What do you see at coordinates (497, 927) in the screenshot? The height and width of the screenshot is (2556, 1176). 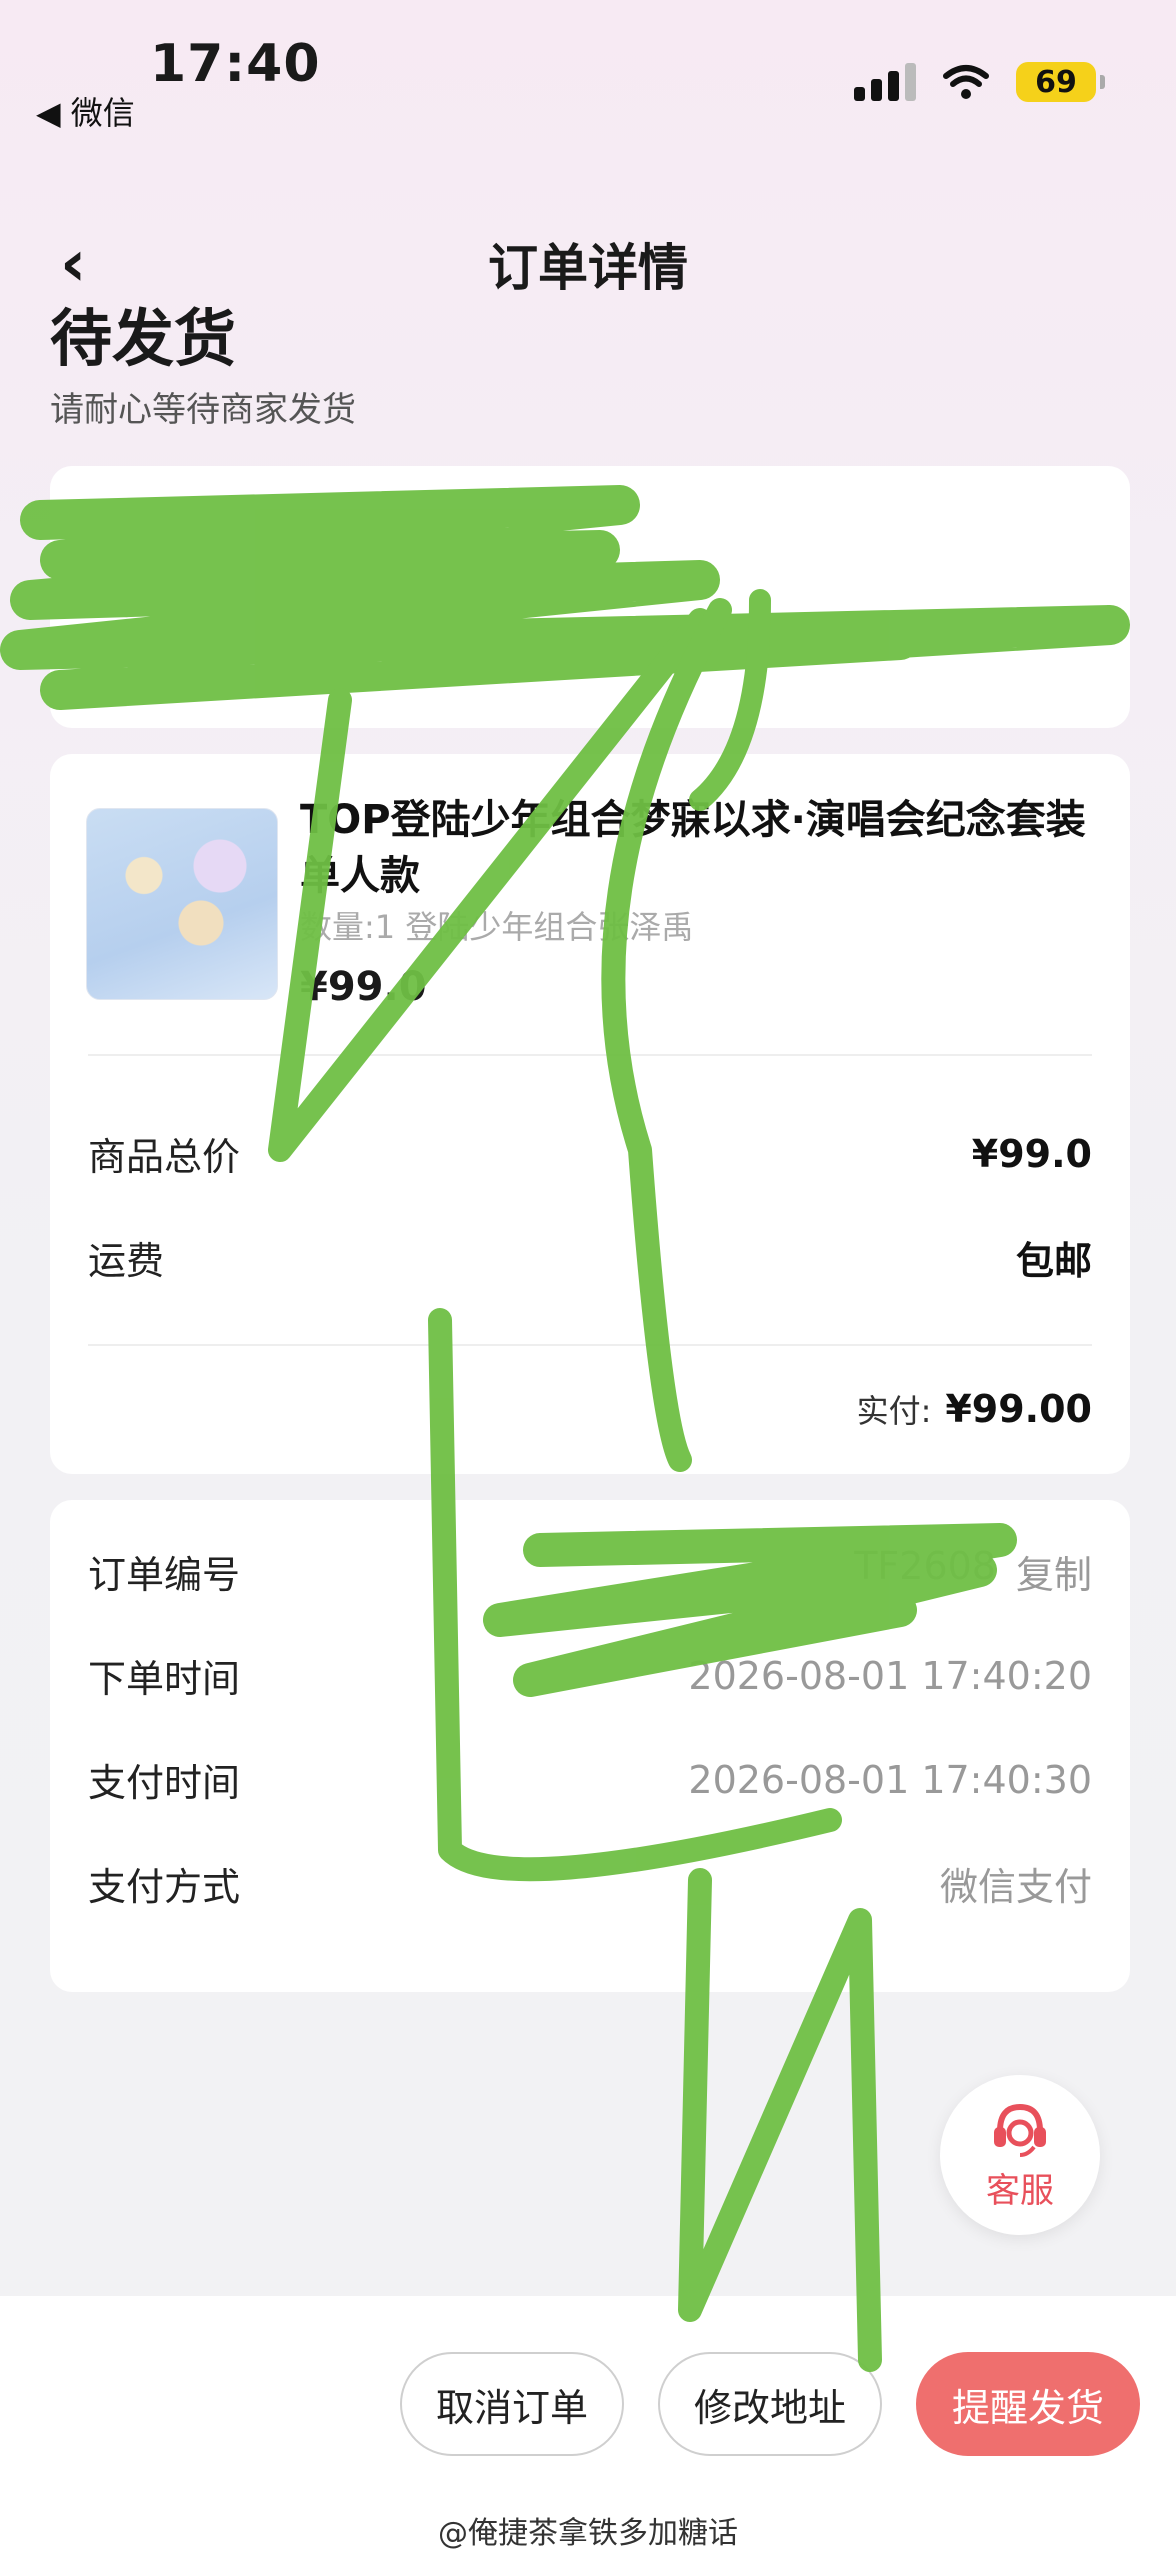 I see `product-spec: 数量:1 登陆少年组合张泽禹` at bounding box center [497, 927].